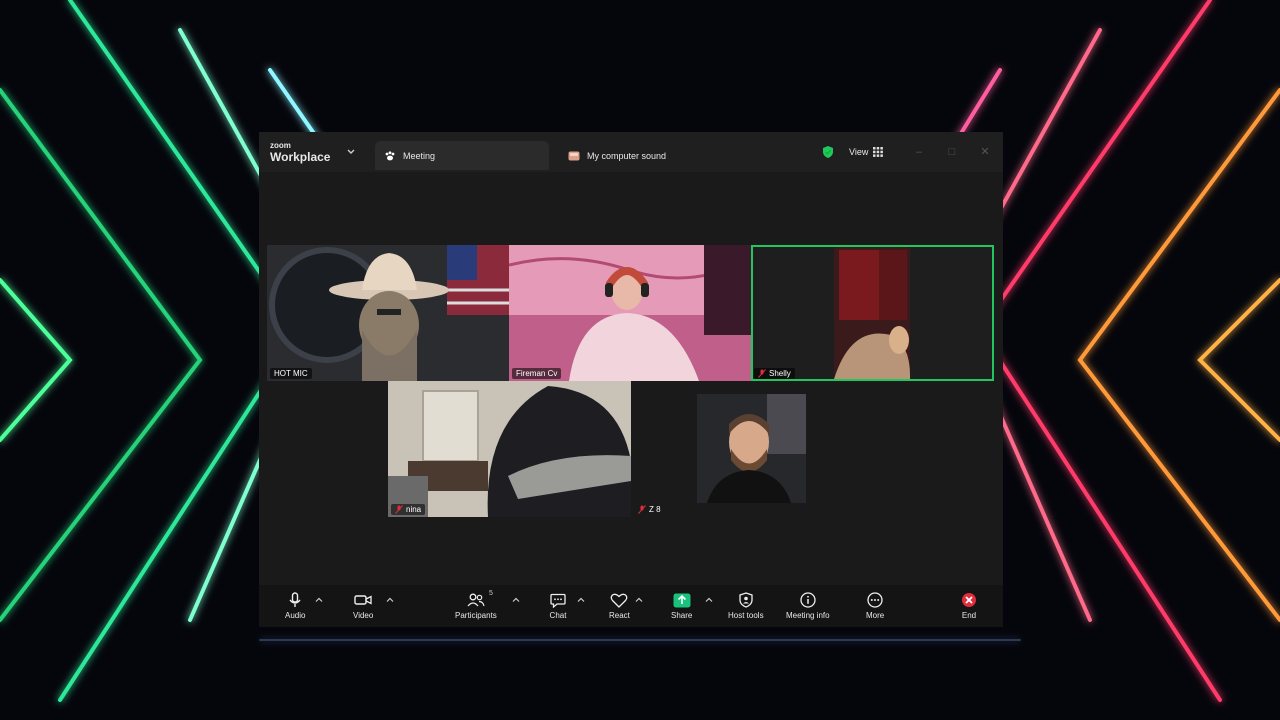  Describe the element at coordinates (363, 615) in the screenshot. I see `video-label: Video` at that location.